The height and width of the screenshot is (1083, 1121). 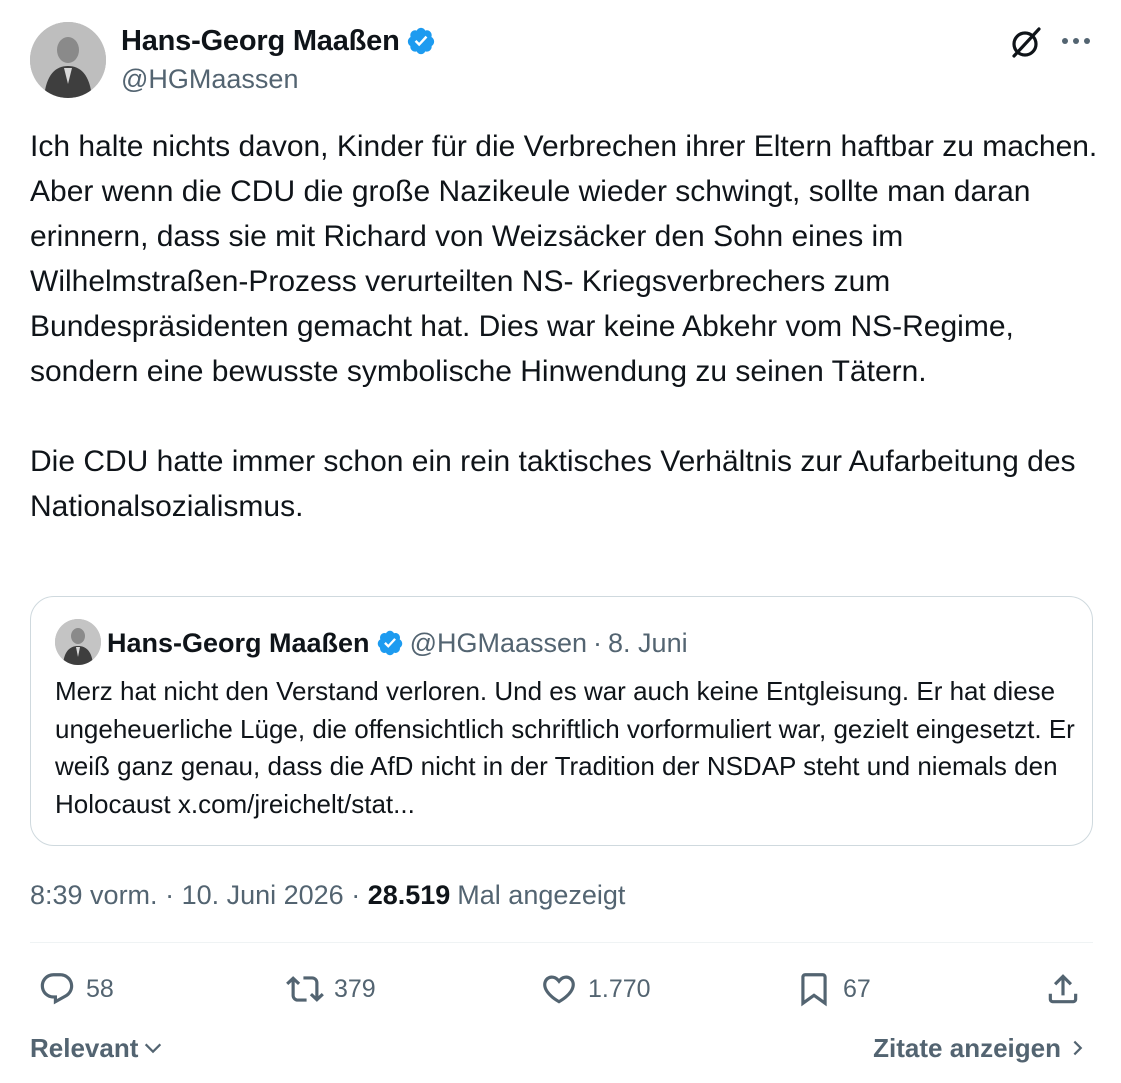 I want to click on like-button: 1.770, so click(x=595, y=989).